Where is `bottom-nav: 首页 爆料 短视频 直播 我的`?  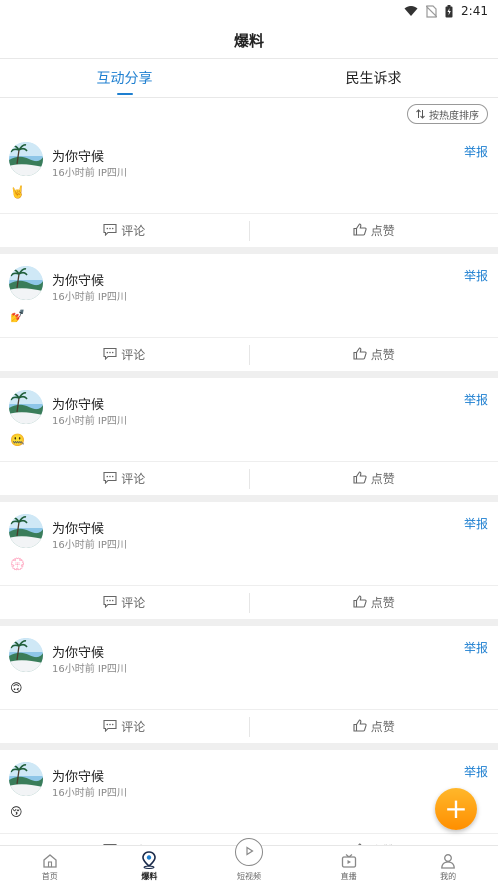
bottom-nav: 首页 爆料 短视频 直播 我的 is located at coordinates (249, 862).